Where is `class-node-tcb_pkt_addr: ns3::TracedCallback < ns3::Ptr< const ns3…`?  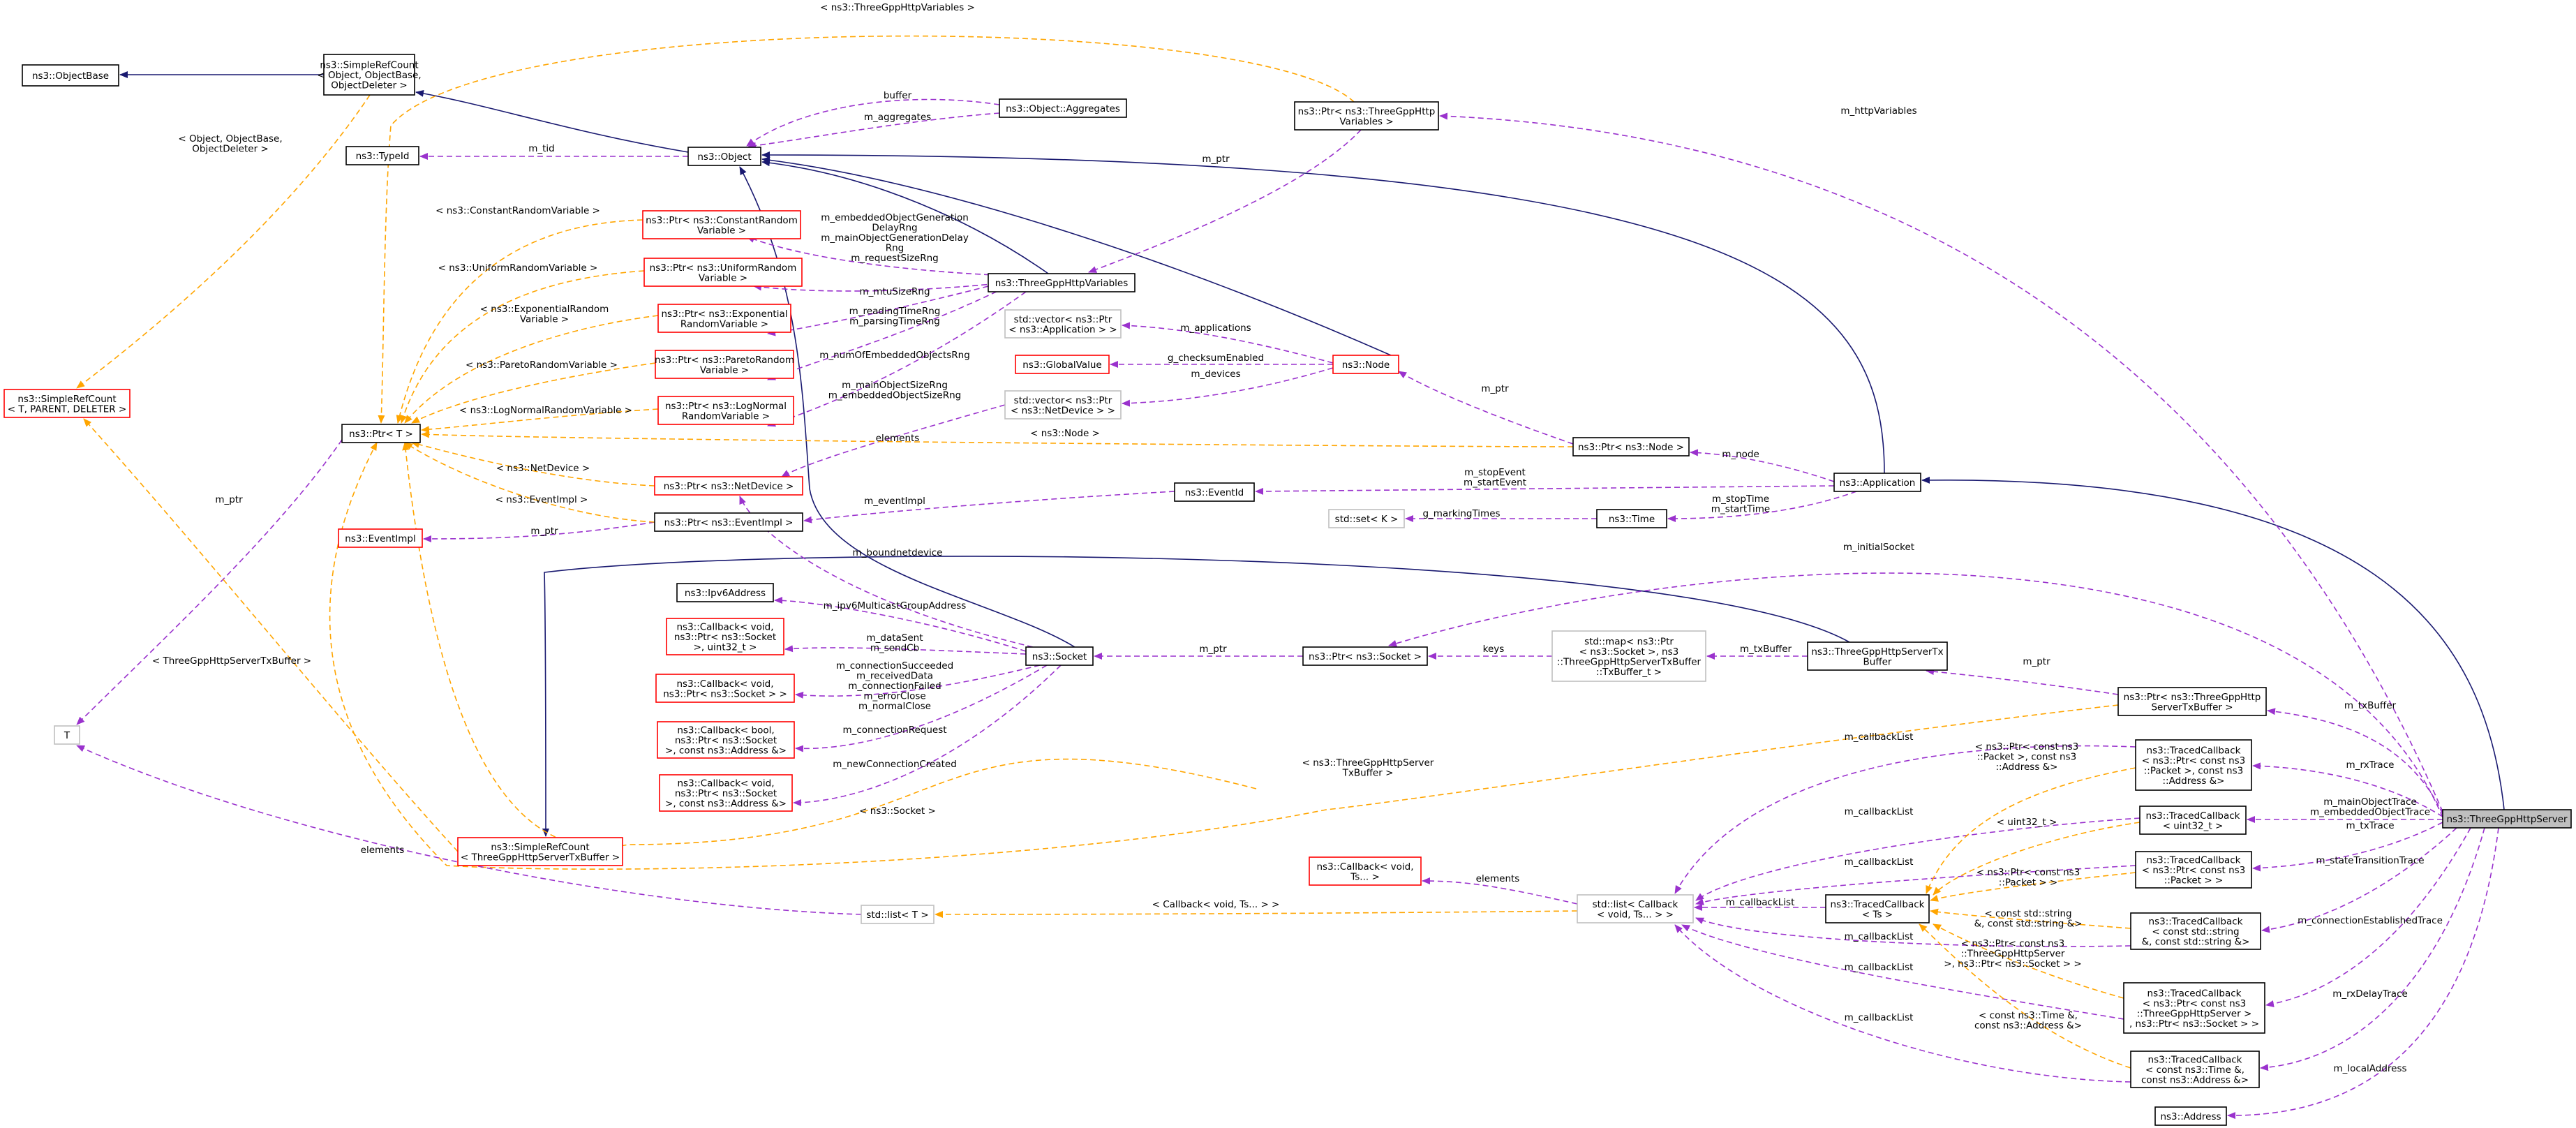
class-node-tcb_pkt_addr: ns3::TracedCallback < ns3::Ptr< const ns3… is located at coordinates (2194, 765).